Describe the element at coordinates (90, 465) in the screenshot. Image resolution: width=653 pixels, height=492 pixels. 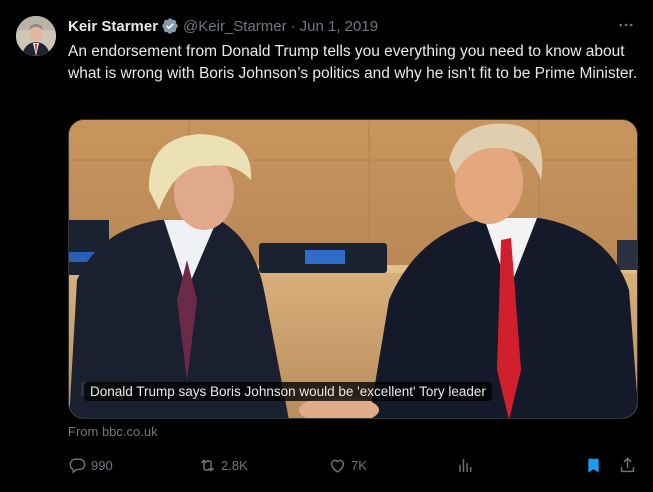
I see `reply-button: 990` at that location.